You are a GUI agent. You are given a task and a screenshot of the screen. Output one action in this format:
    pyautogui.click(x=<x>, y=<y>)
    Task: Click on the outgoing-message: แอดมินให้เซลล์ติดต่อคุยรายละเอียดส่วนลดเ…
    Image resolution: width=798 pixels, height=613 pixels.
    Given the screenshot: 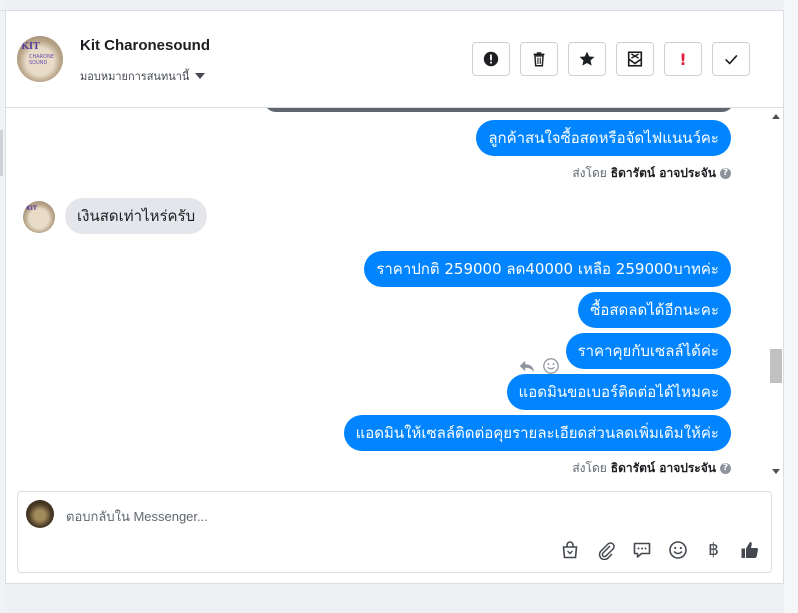 What is the action you would take?
    pyautogui.click(x=537, y=433)
    